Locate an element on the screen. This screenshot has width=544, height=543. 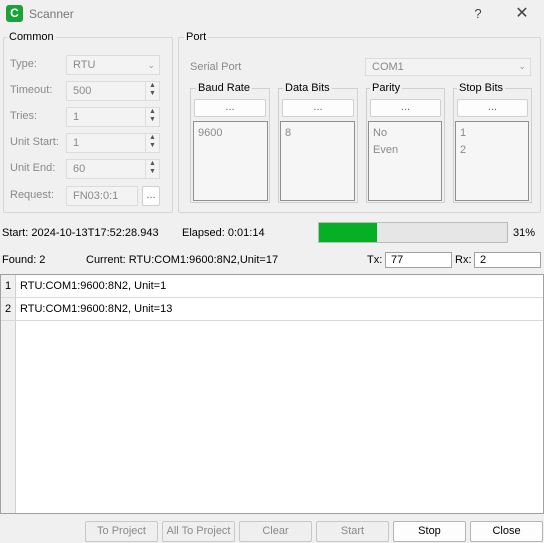
app-icon: C is located at coordinates (14, 13).